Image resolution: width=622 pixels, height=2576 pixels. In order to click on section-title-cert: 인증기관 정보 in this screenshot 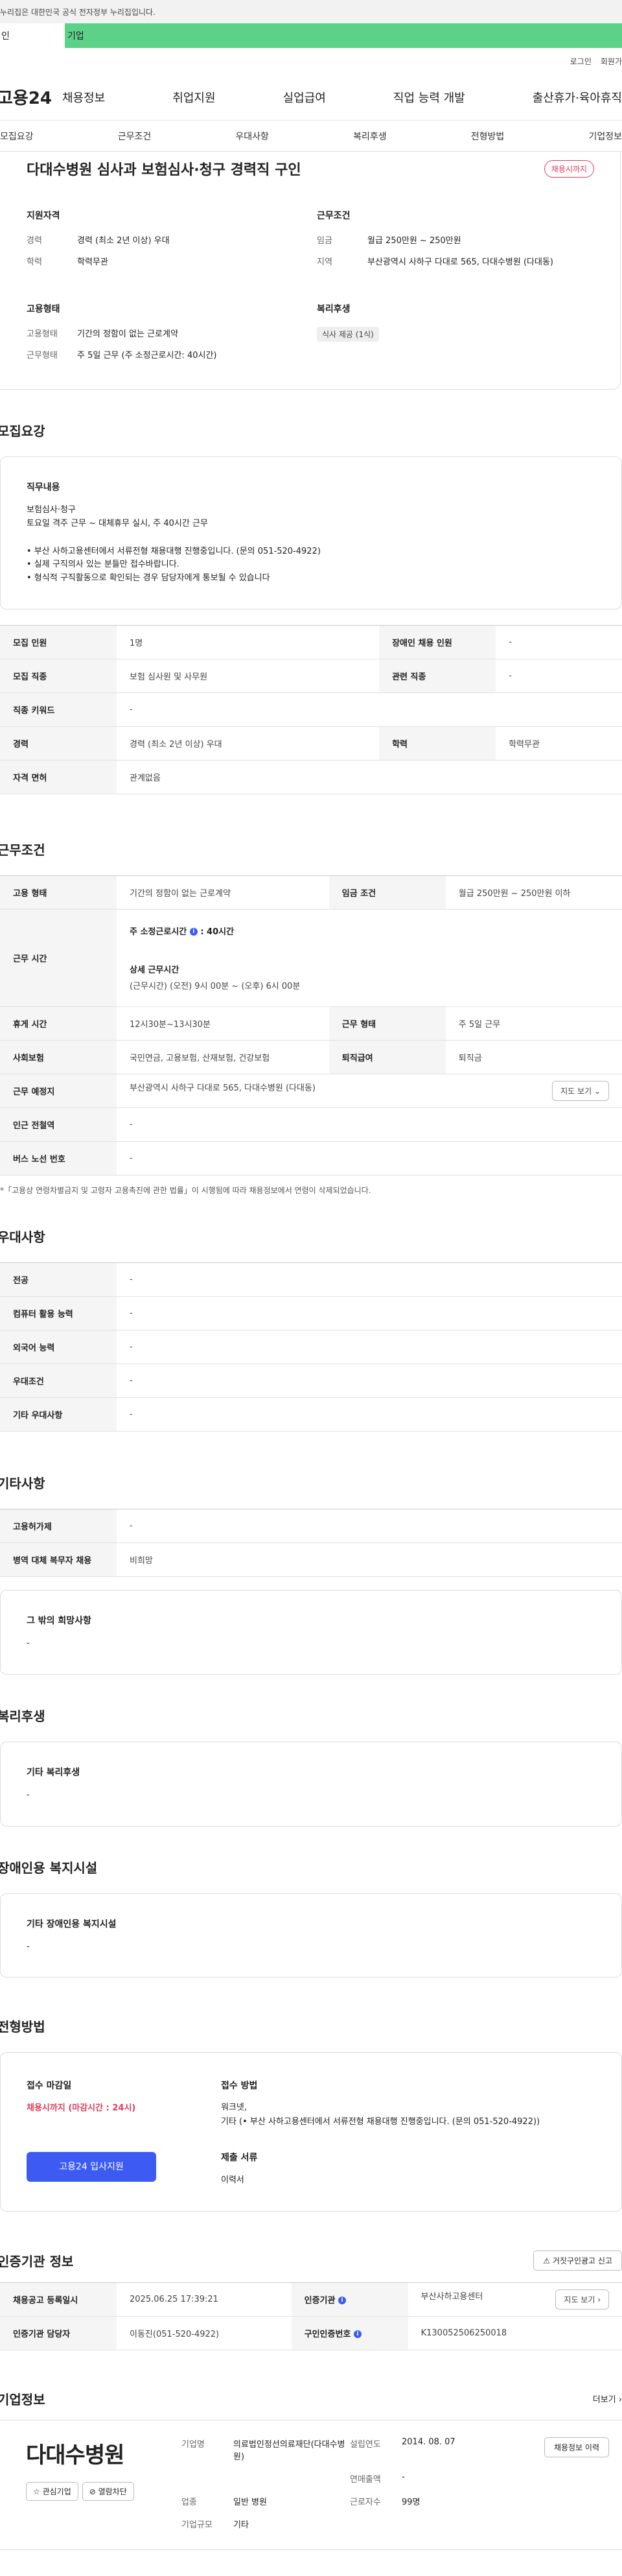, I will do `click(37, 2261)`.